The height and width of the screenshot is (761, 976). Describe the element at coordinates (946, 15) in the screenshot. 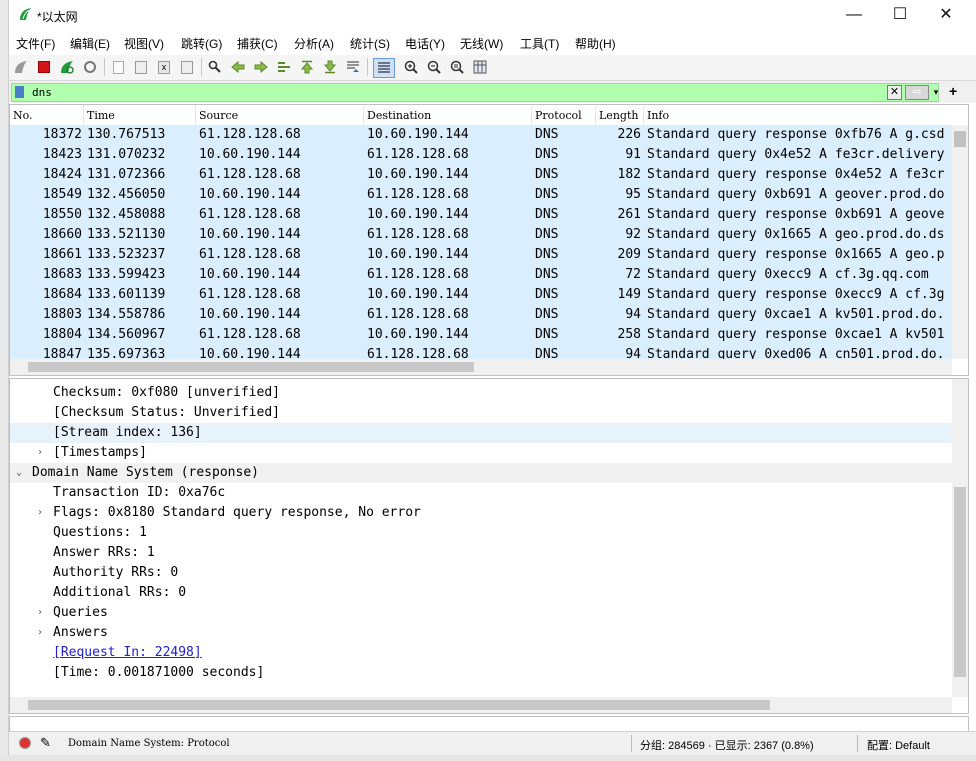

I see `close-button: ✕` at that location.